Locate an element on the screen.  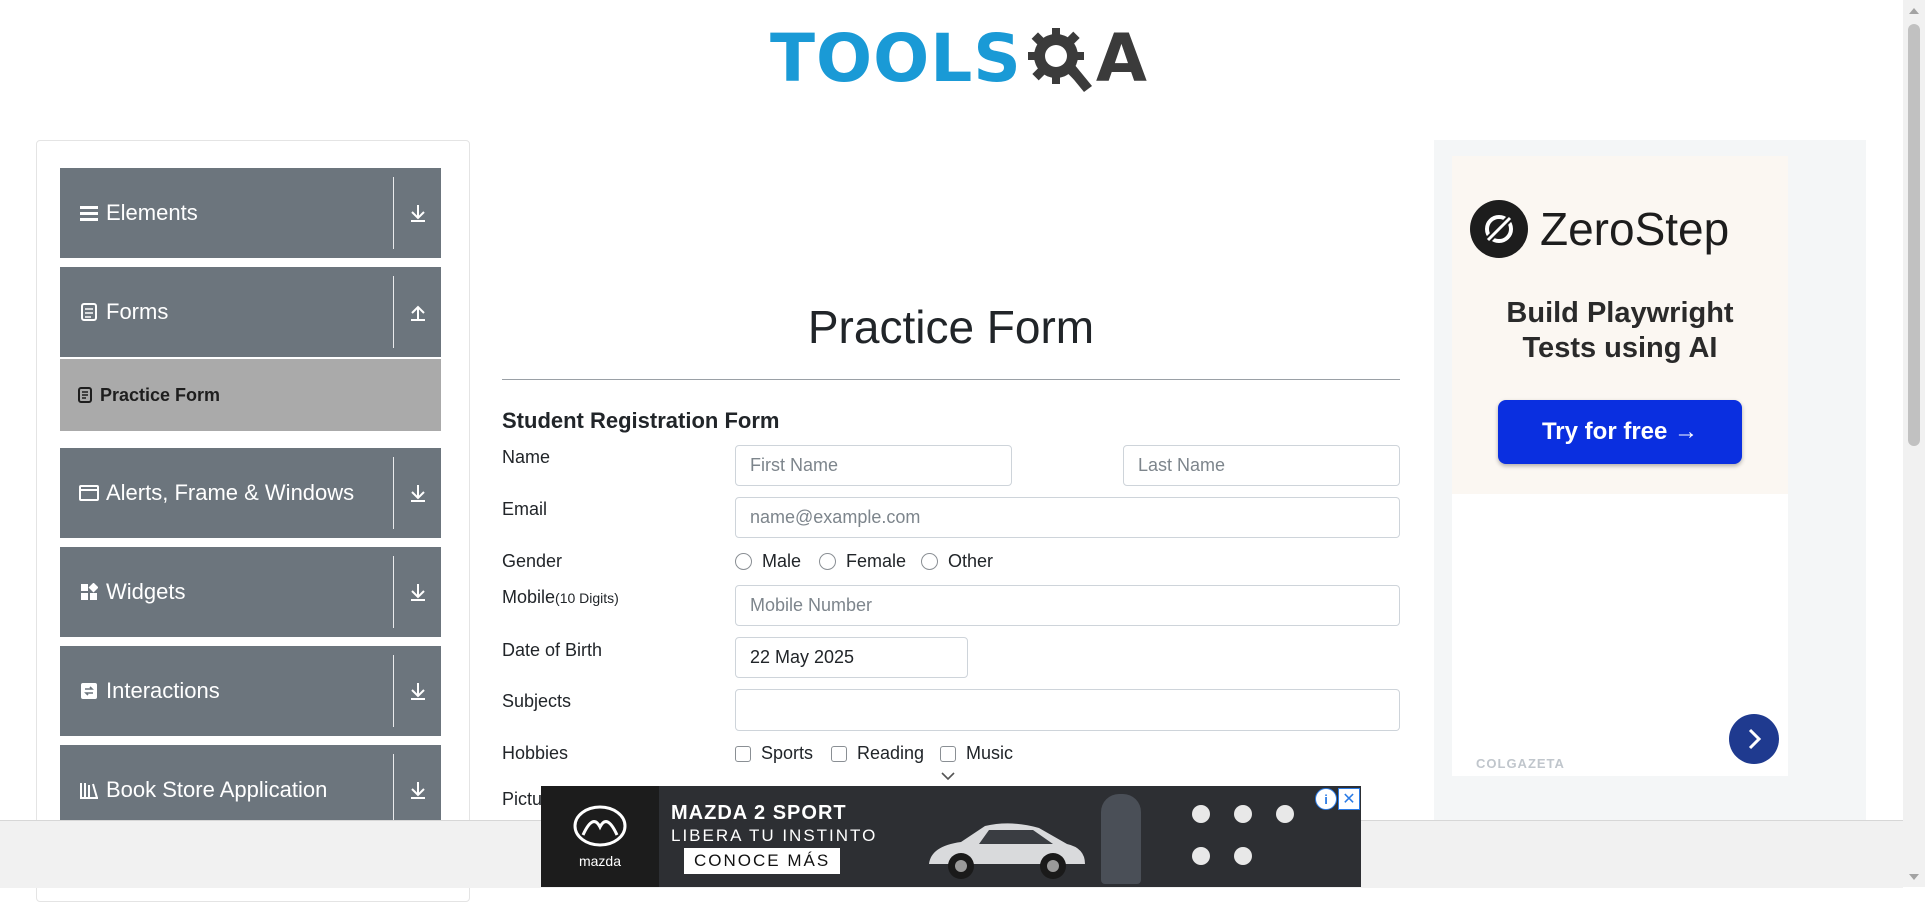
mazda-logo: mazda is located at coordinates (600, 836).